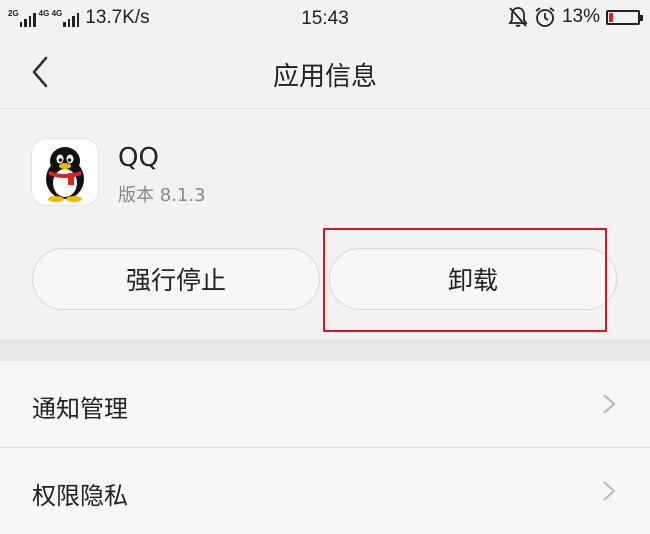 Image resolution: width=650 pixels, height=534 pixels. Describe the element at coordinates (65, 172) in the screenshot. I see `qq-penguin-icon` at that location.